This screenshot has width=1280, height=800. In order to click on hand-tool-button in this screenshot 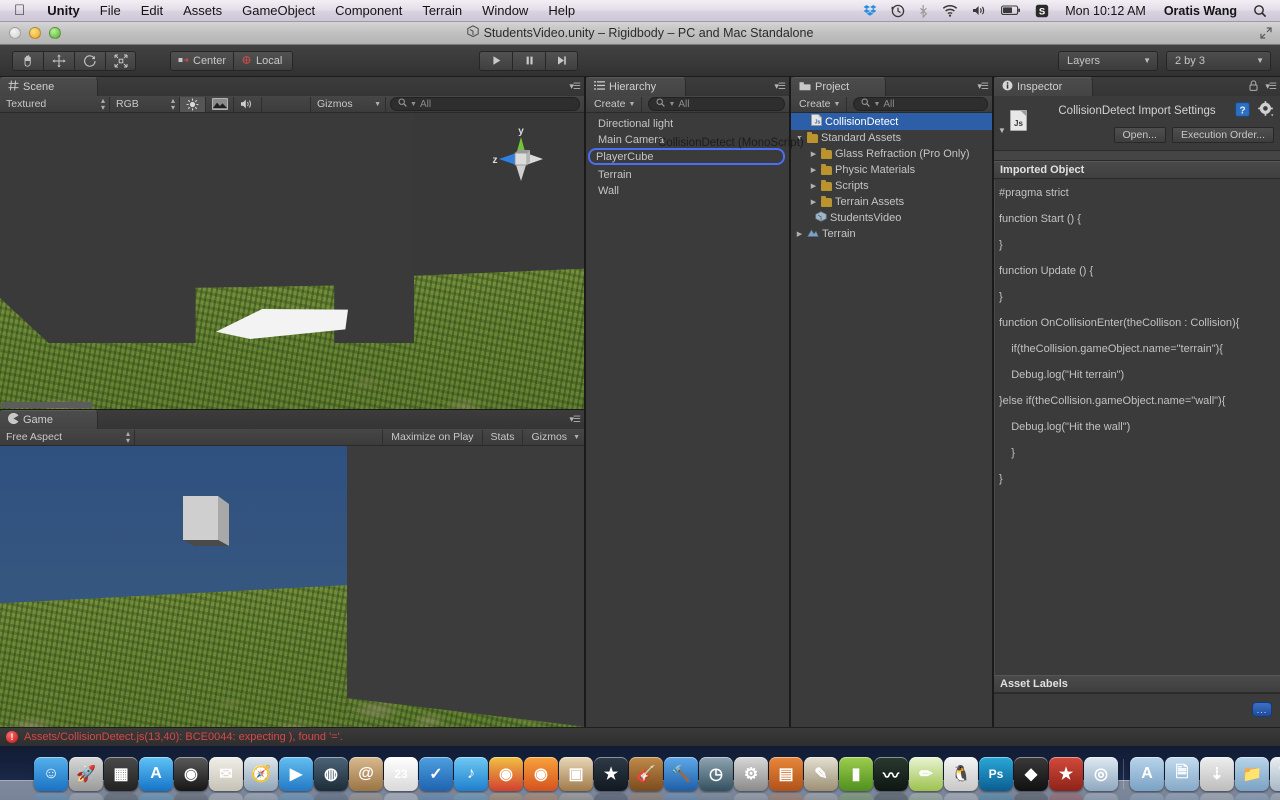, I will do `click(27, 60)`.